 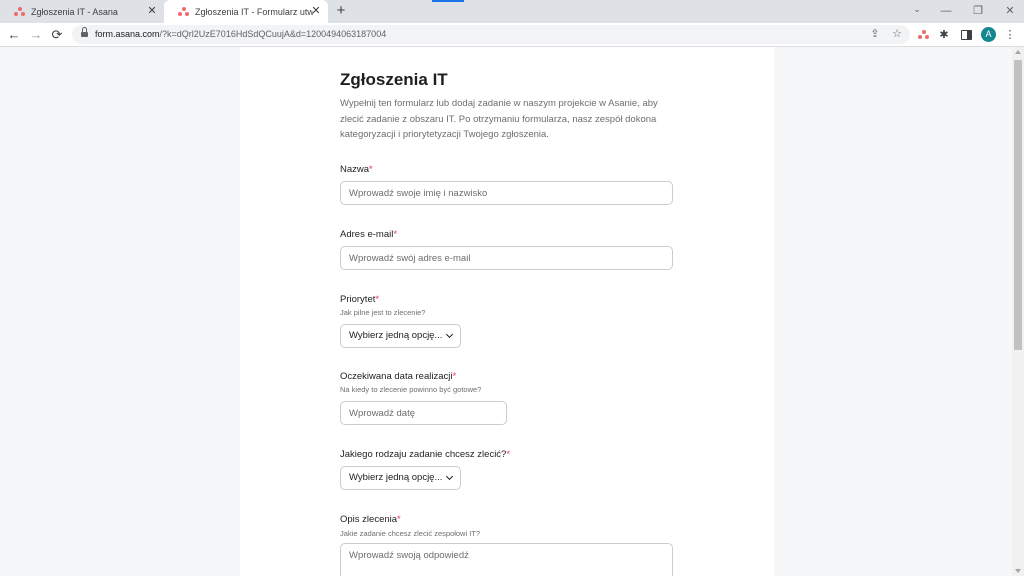 I want to click on tab-title: Zgłoszenia IT - Formularz utworzony, so click(x=254, y=11).